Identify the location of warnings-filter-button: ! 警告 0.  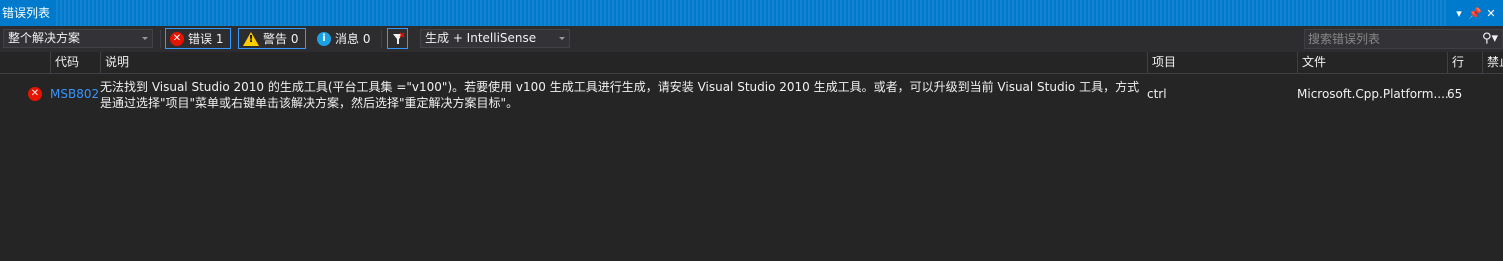
(272, 38).